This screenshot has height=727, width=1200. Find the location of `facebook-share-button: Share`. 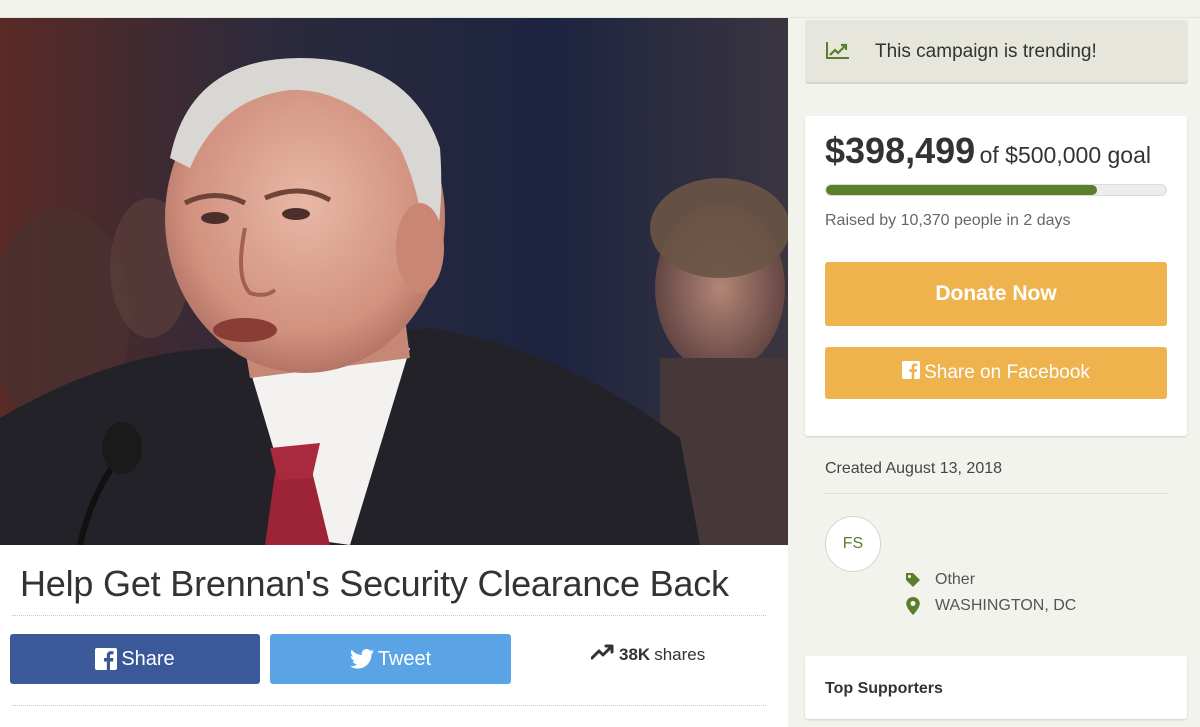

facebook-share-button: Share is located at coordinates (135, 659).